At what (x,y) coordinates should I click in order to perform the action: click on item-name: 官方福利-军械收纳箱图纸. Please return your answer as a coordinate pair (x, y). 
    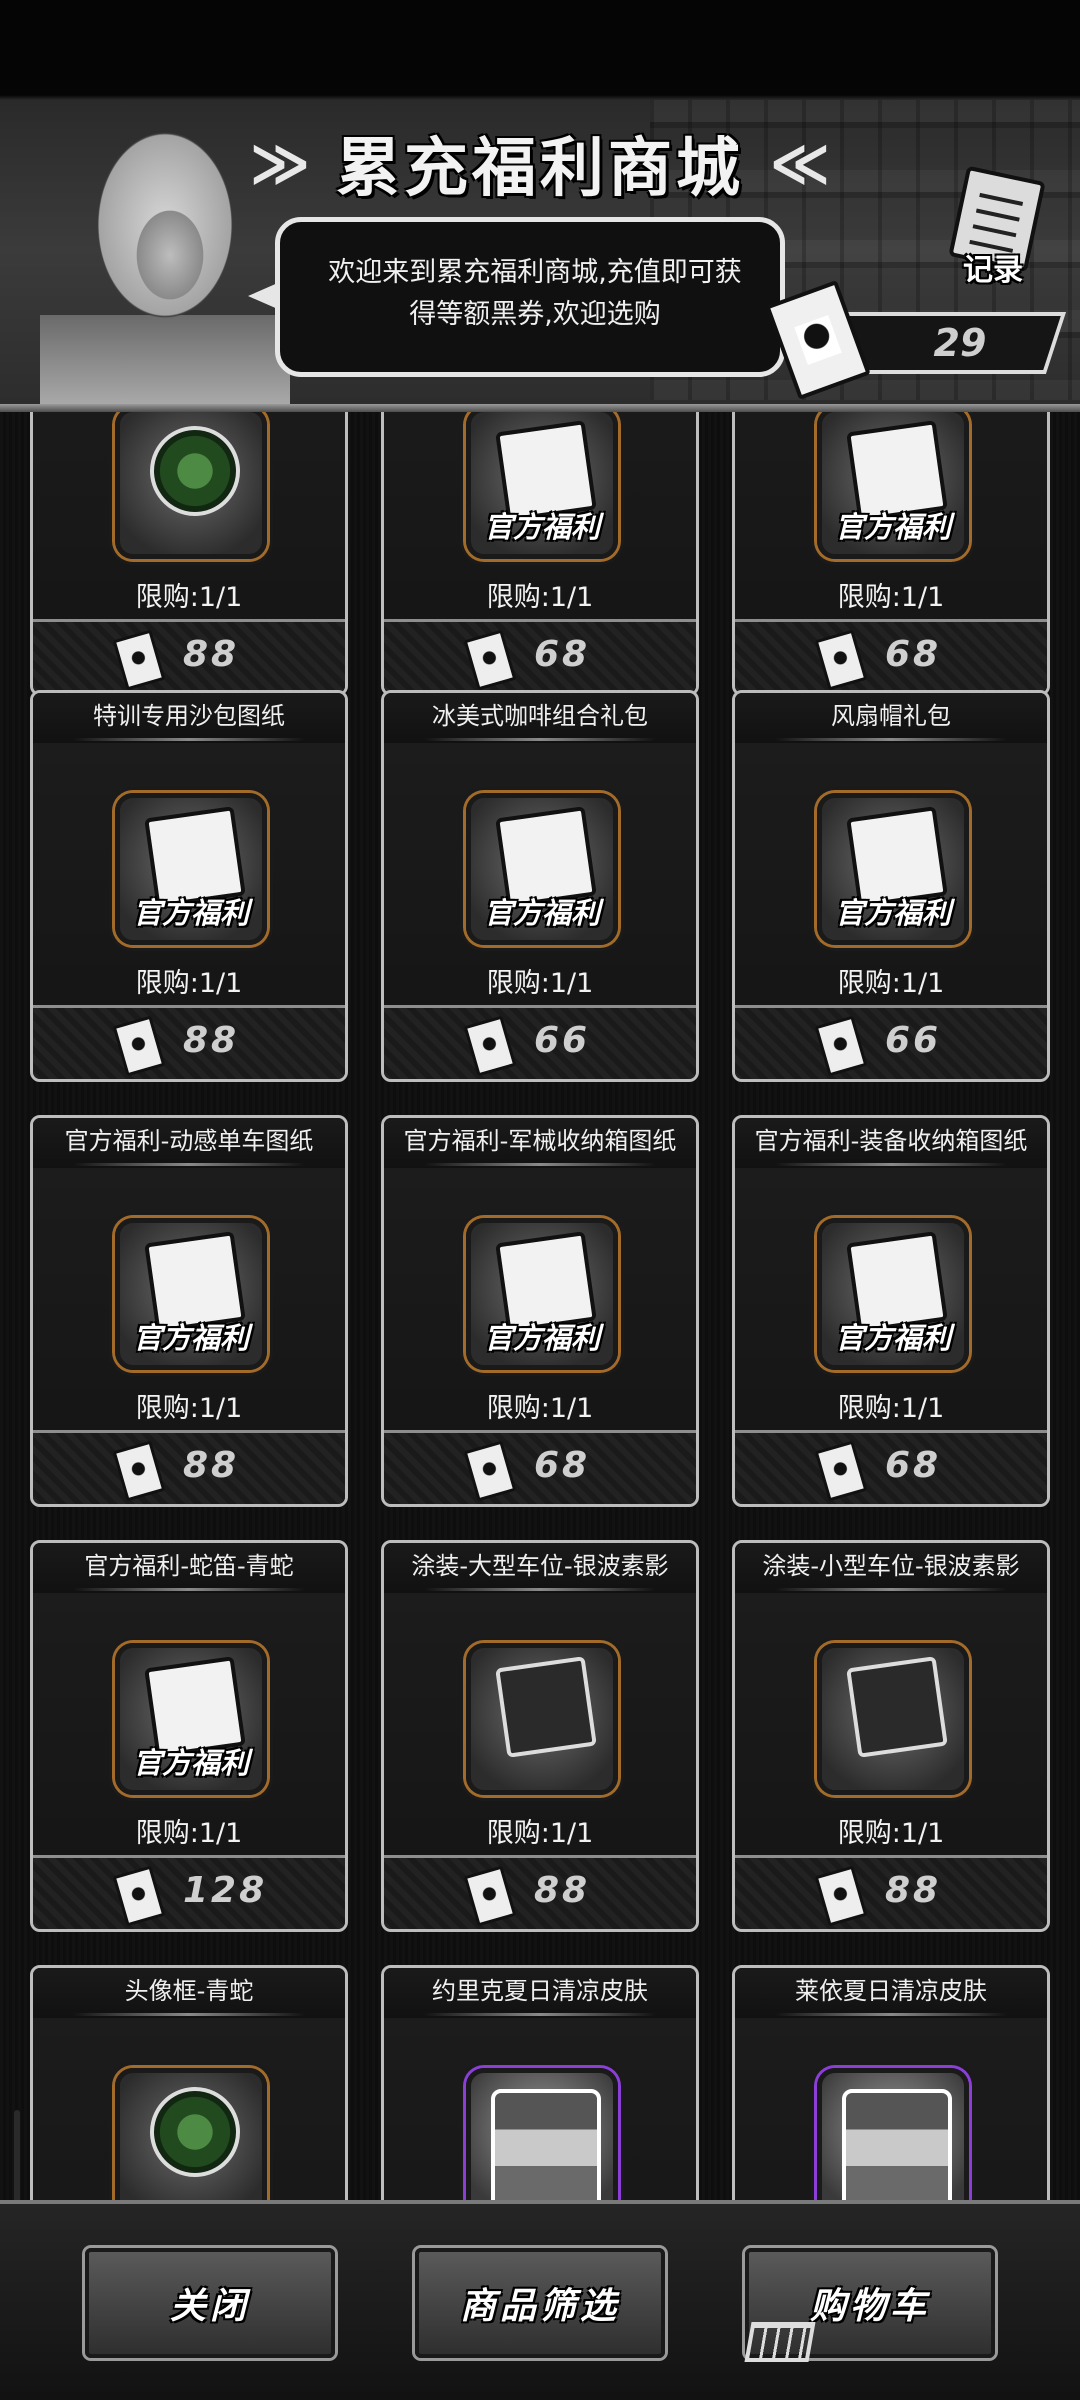
    Looking at the image, I should click on (540, 1143).